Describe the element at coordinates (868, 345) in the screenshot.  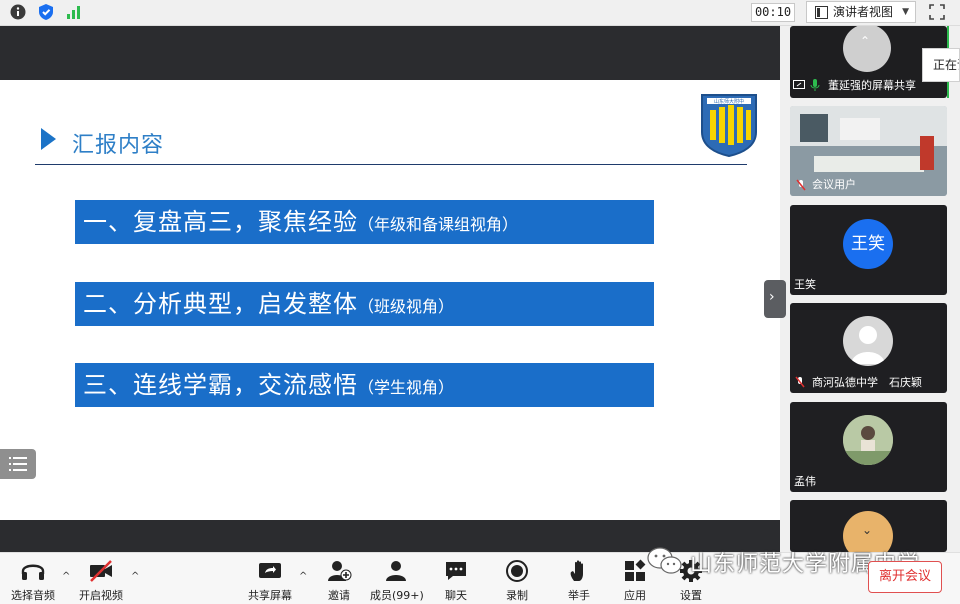
I see `default-user-icon` at that location.